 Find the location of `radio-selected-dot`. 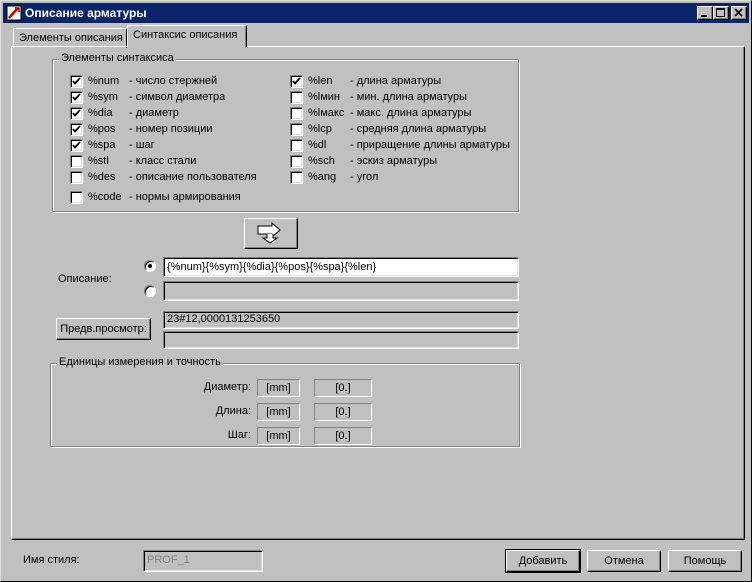

radio-selected-dot is located at coordinates (150, 266).